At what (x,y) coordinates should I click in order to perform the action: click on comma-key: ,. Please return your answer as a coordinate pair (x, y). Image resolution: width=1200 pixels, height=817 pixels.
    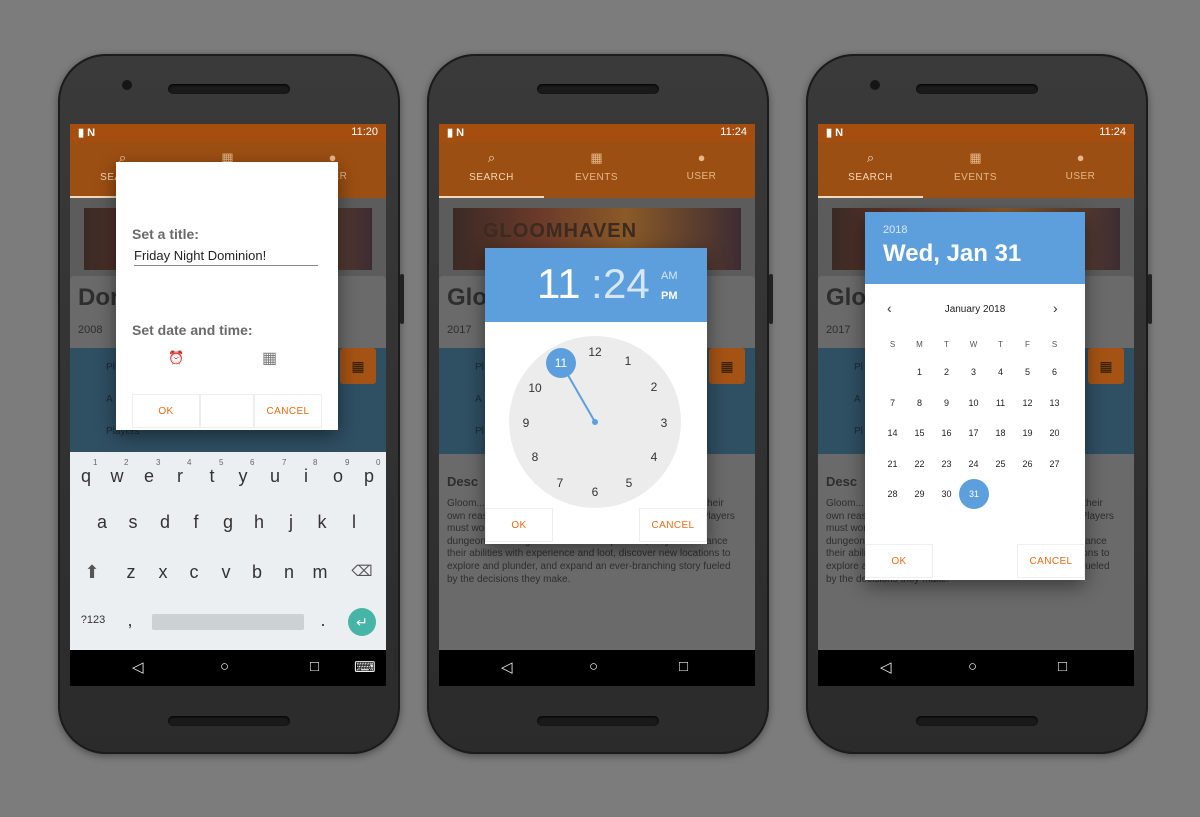
    Looking at the image, I should click on (130, 620).